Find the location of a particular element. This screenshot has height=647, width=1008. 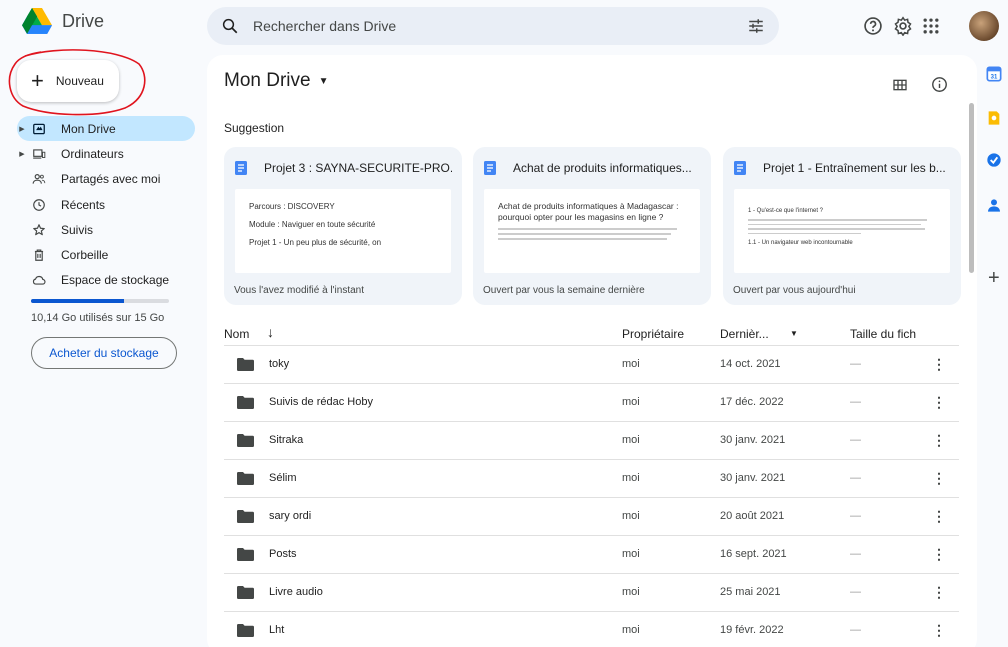

new-button-label: Nouveau is located at coordinates (79, 81).